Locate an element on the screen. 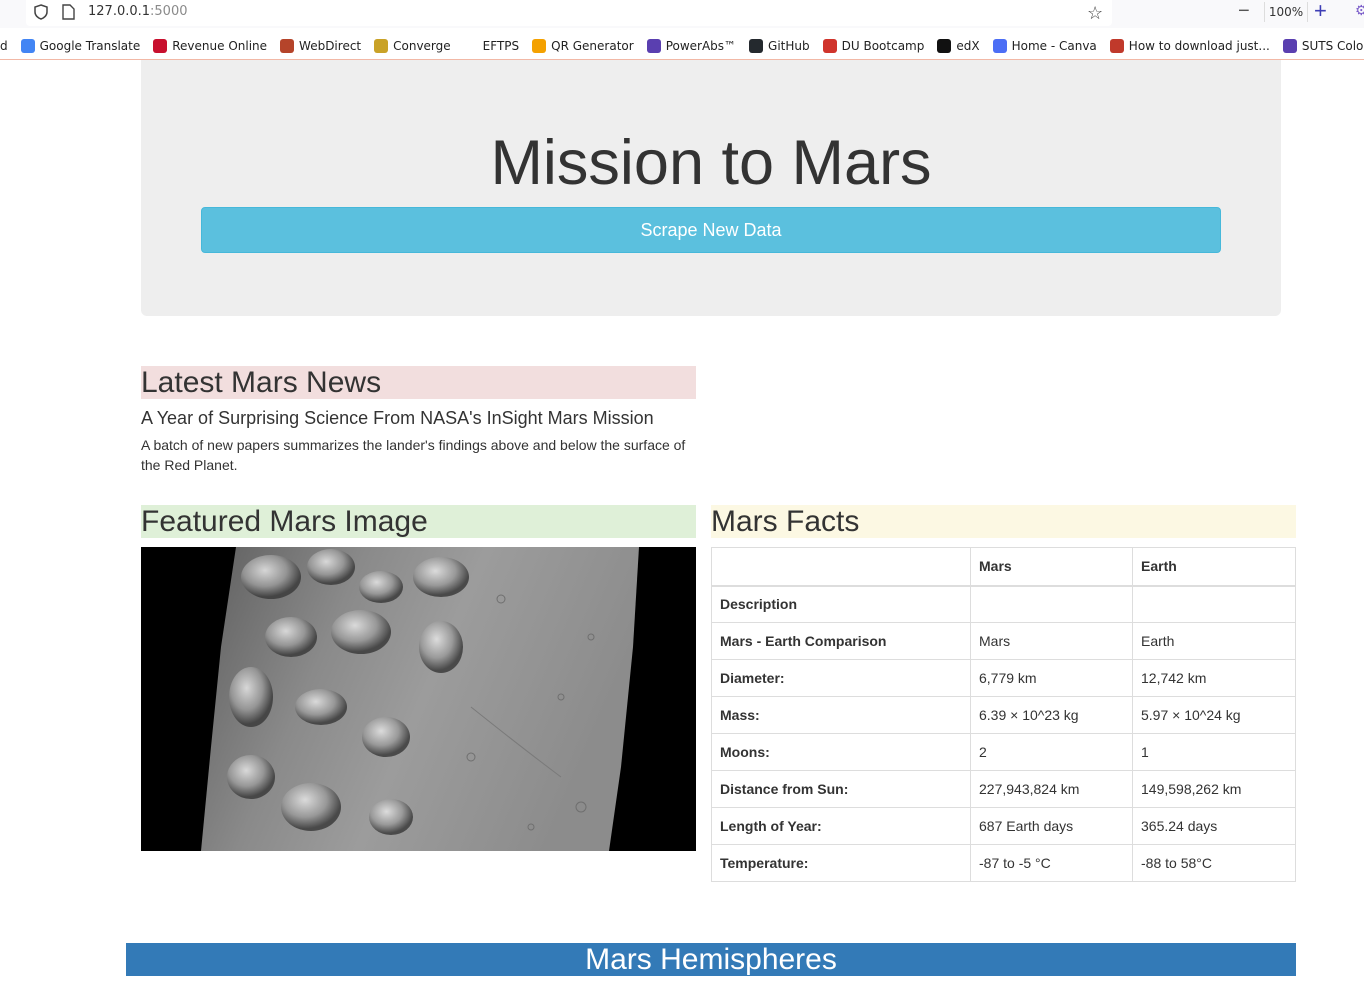 Image resolution: width=1364 pixels, height=984 pixels. table-cell: 12,742 km is located at coordinates (1214, 678).